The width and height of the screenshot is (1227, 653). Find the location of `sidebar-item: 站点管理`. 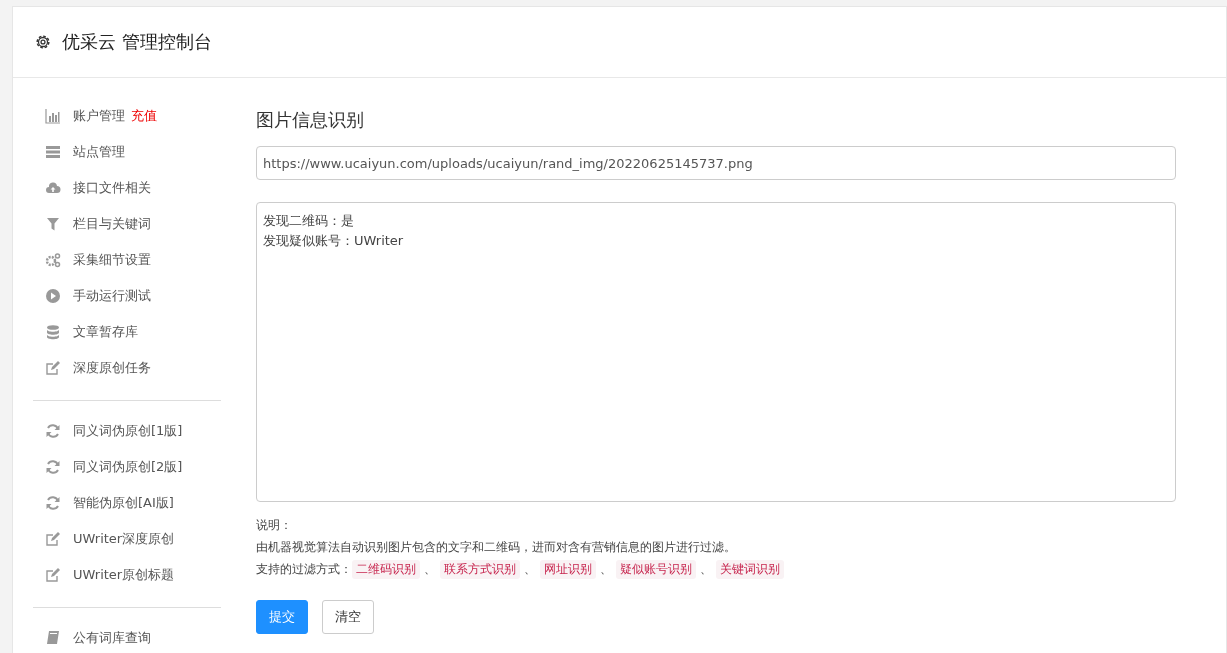

sidebar-item: 站点管理 is located at coordinates (127, 152).